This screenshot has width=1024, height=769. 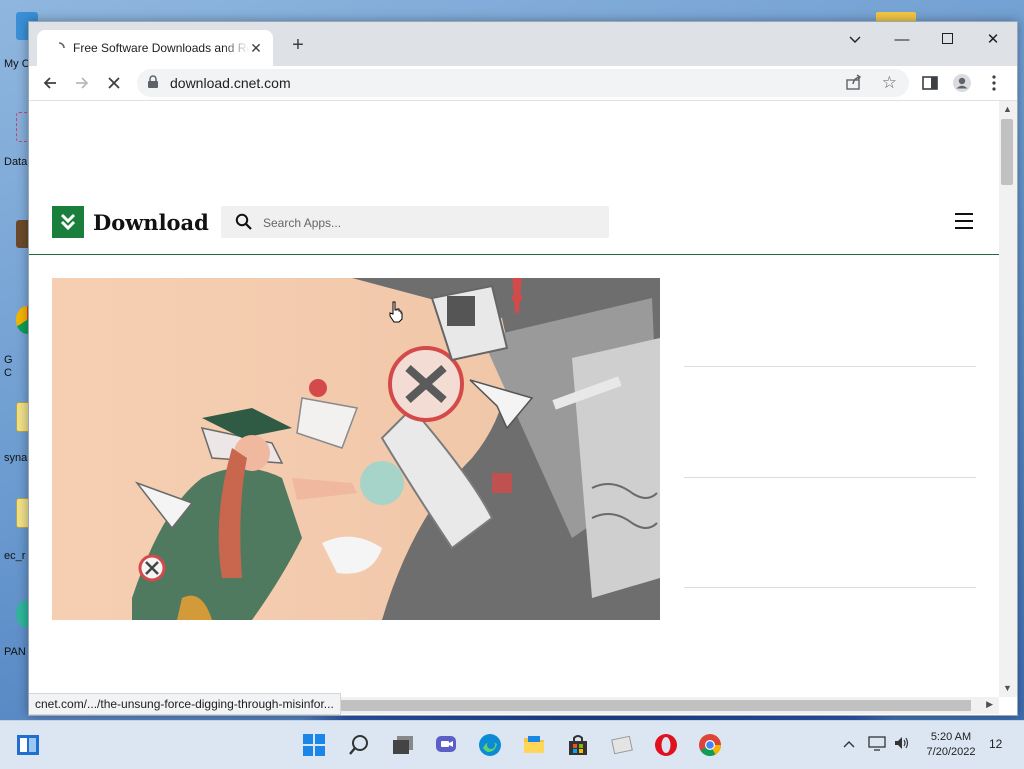 What do you see at coordinates (854, 84) in the screenshot?
I see `share-icon` at bounding box center [854, 84].